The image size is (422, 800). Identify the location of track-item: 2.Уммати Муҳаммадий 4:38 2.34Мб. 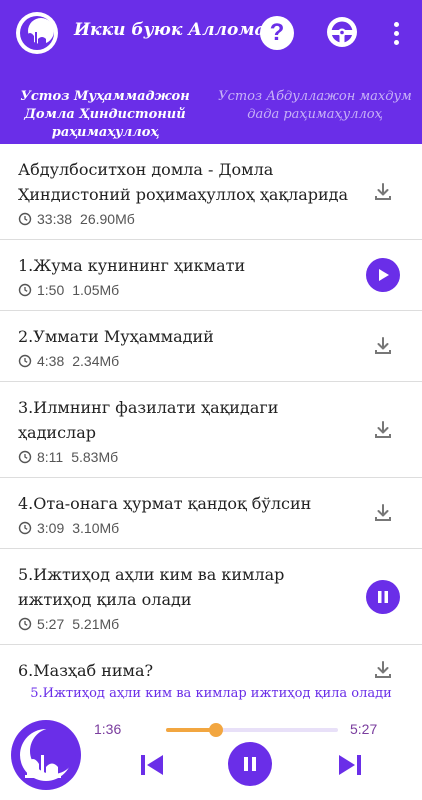
(211, 346).